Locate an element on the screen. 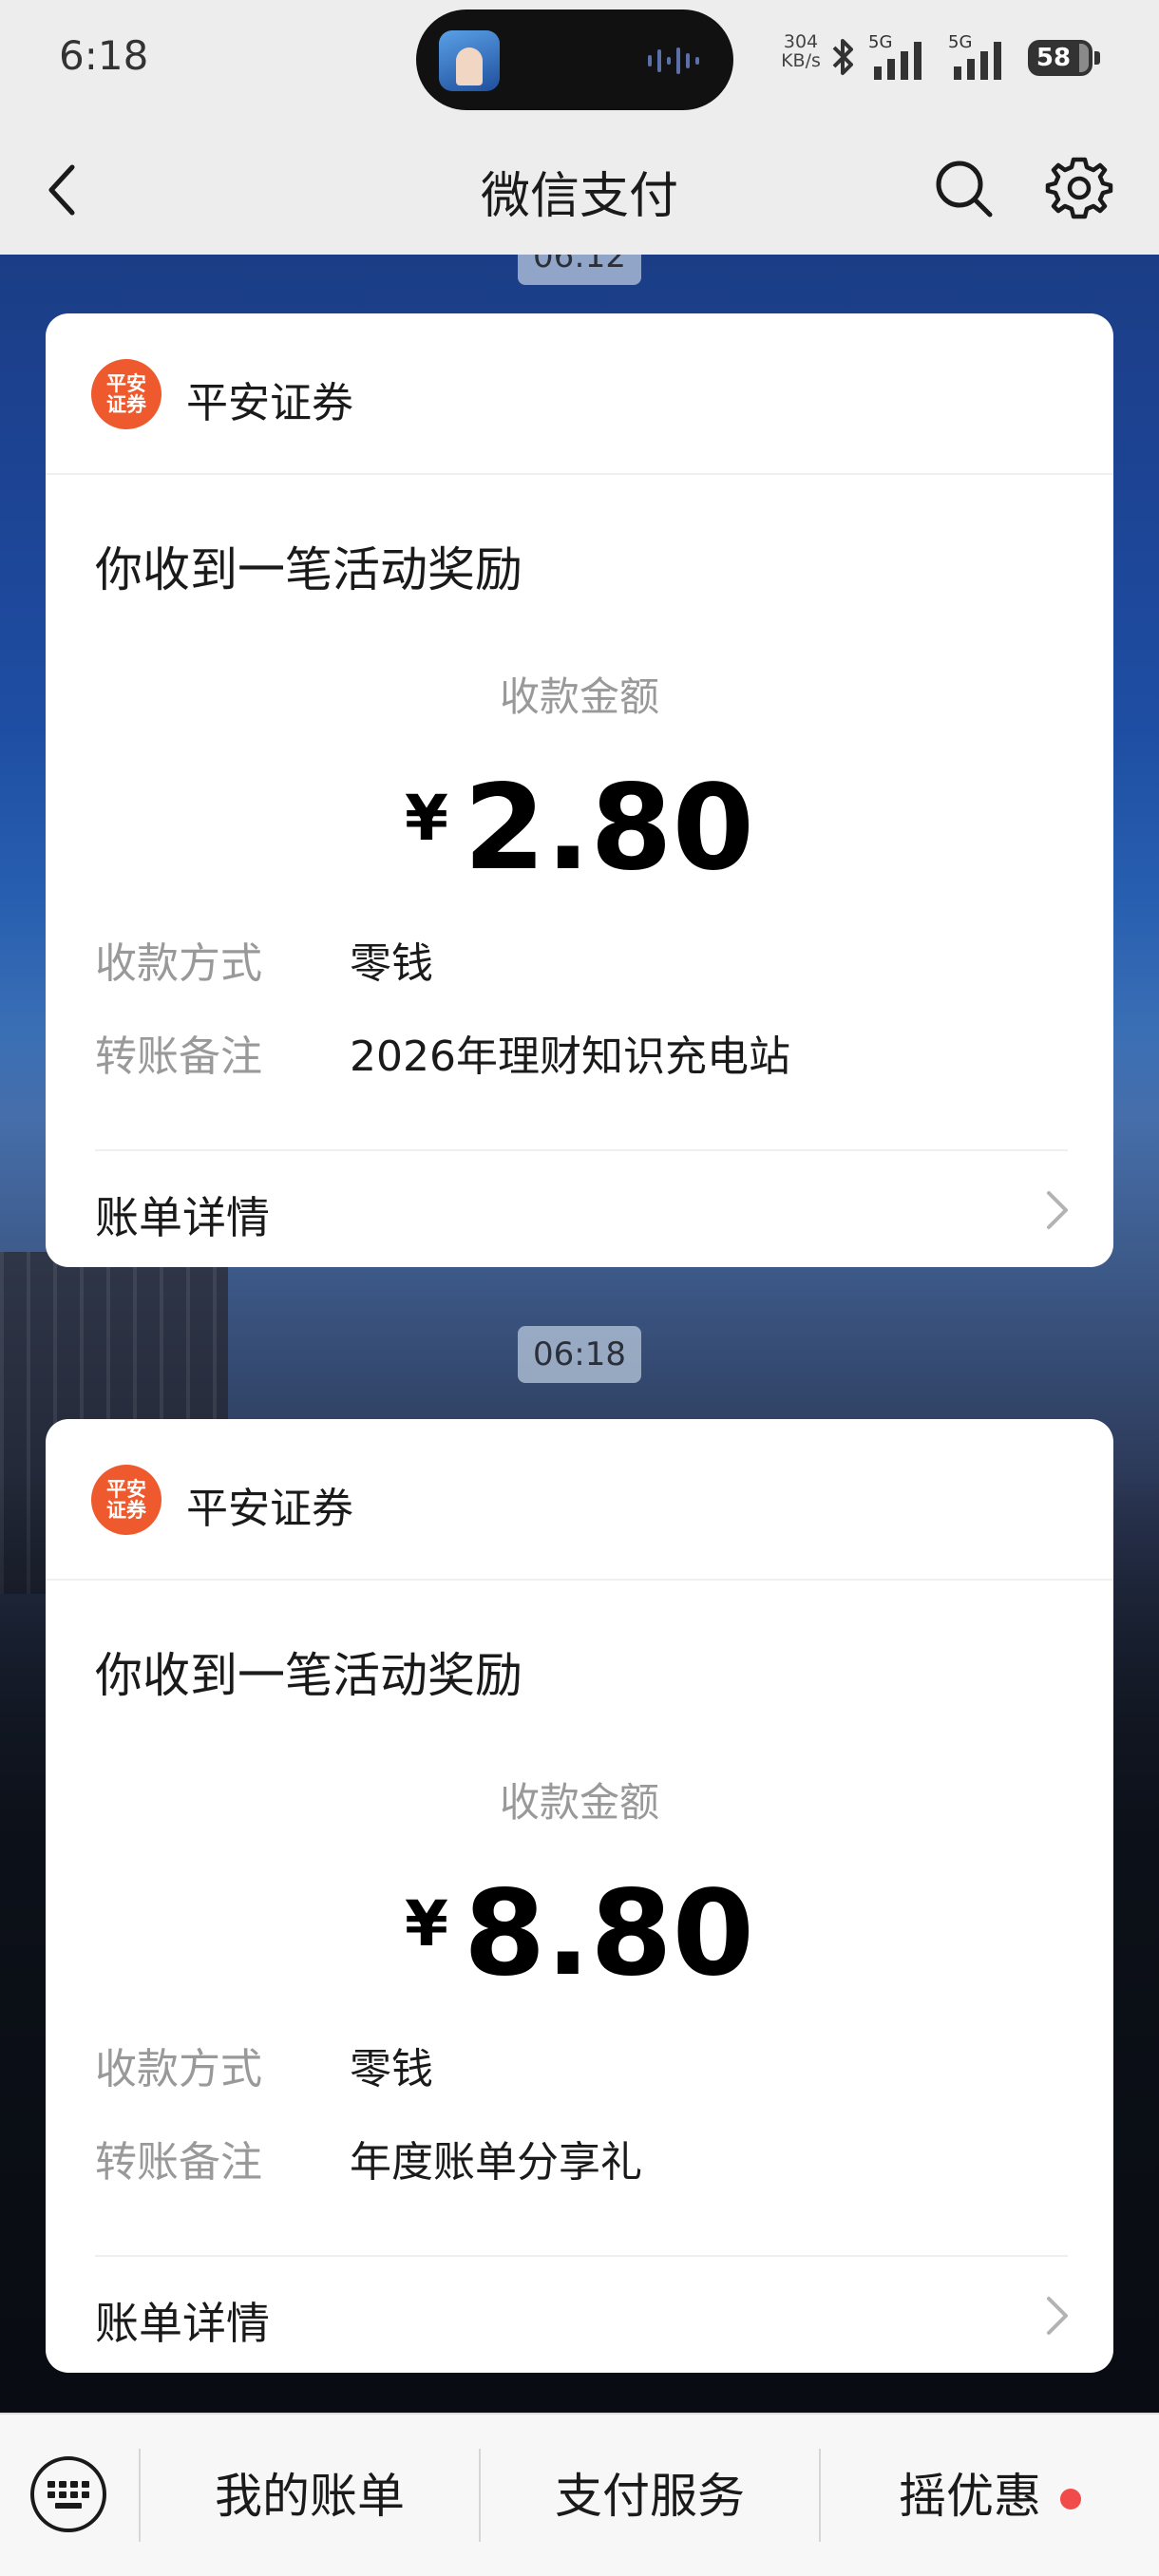  transfer-note-row: 转账备注 2026年理财知识充电站 is located at coordinates (442, 1052).